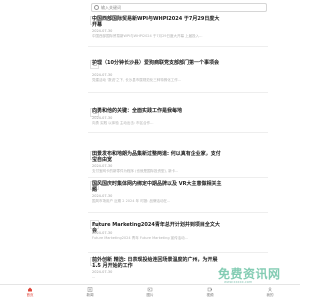 The height and width of the screenshot is (300, 320). I want to click on tab-images: 图片, so click(150, 293).